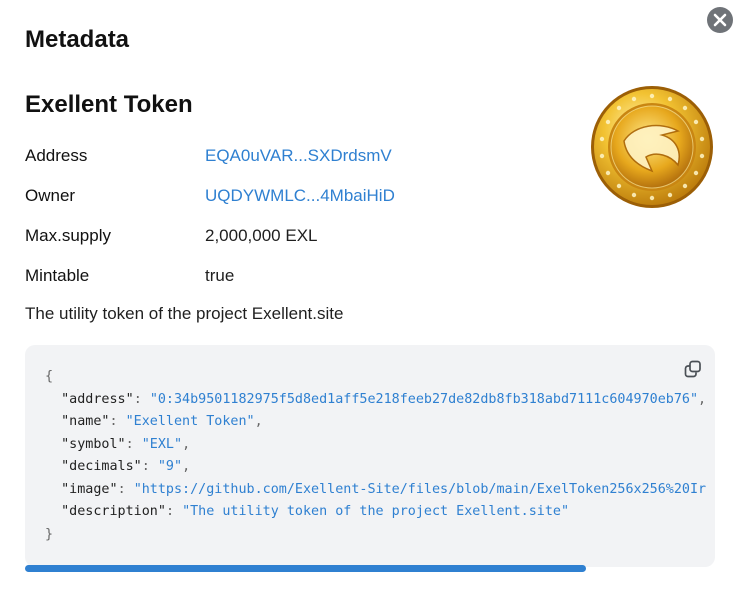 The image size is (739, 599). Describe the element at coordinates (101, 466) in the screenshot. I see `json-key: "decimals"` at that location.